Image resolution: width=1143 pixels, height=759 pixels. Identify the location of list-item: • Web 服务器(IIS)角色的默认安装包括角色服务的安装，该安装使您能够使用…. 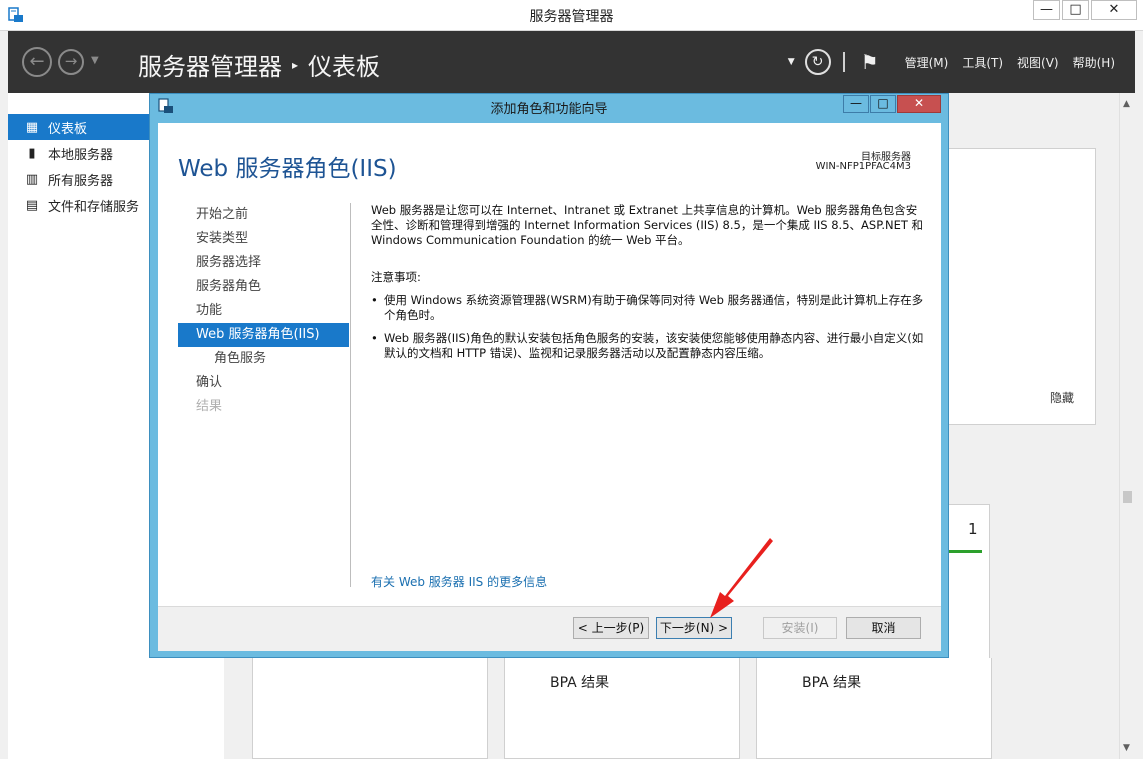
(649, 346).